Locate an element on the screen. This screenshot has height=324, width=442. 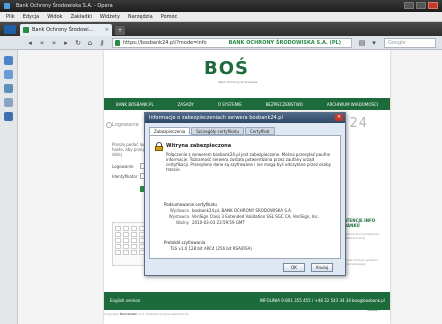
news-item: Nowe funkcje systemu internetowego is located at coordinates (364, 262).